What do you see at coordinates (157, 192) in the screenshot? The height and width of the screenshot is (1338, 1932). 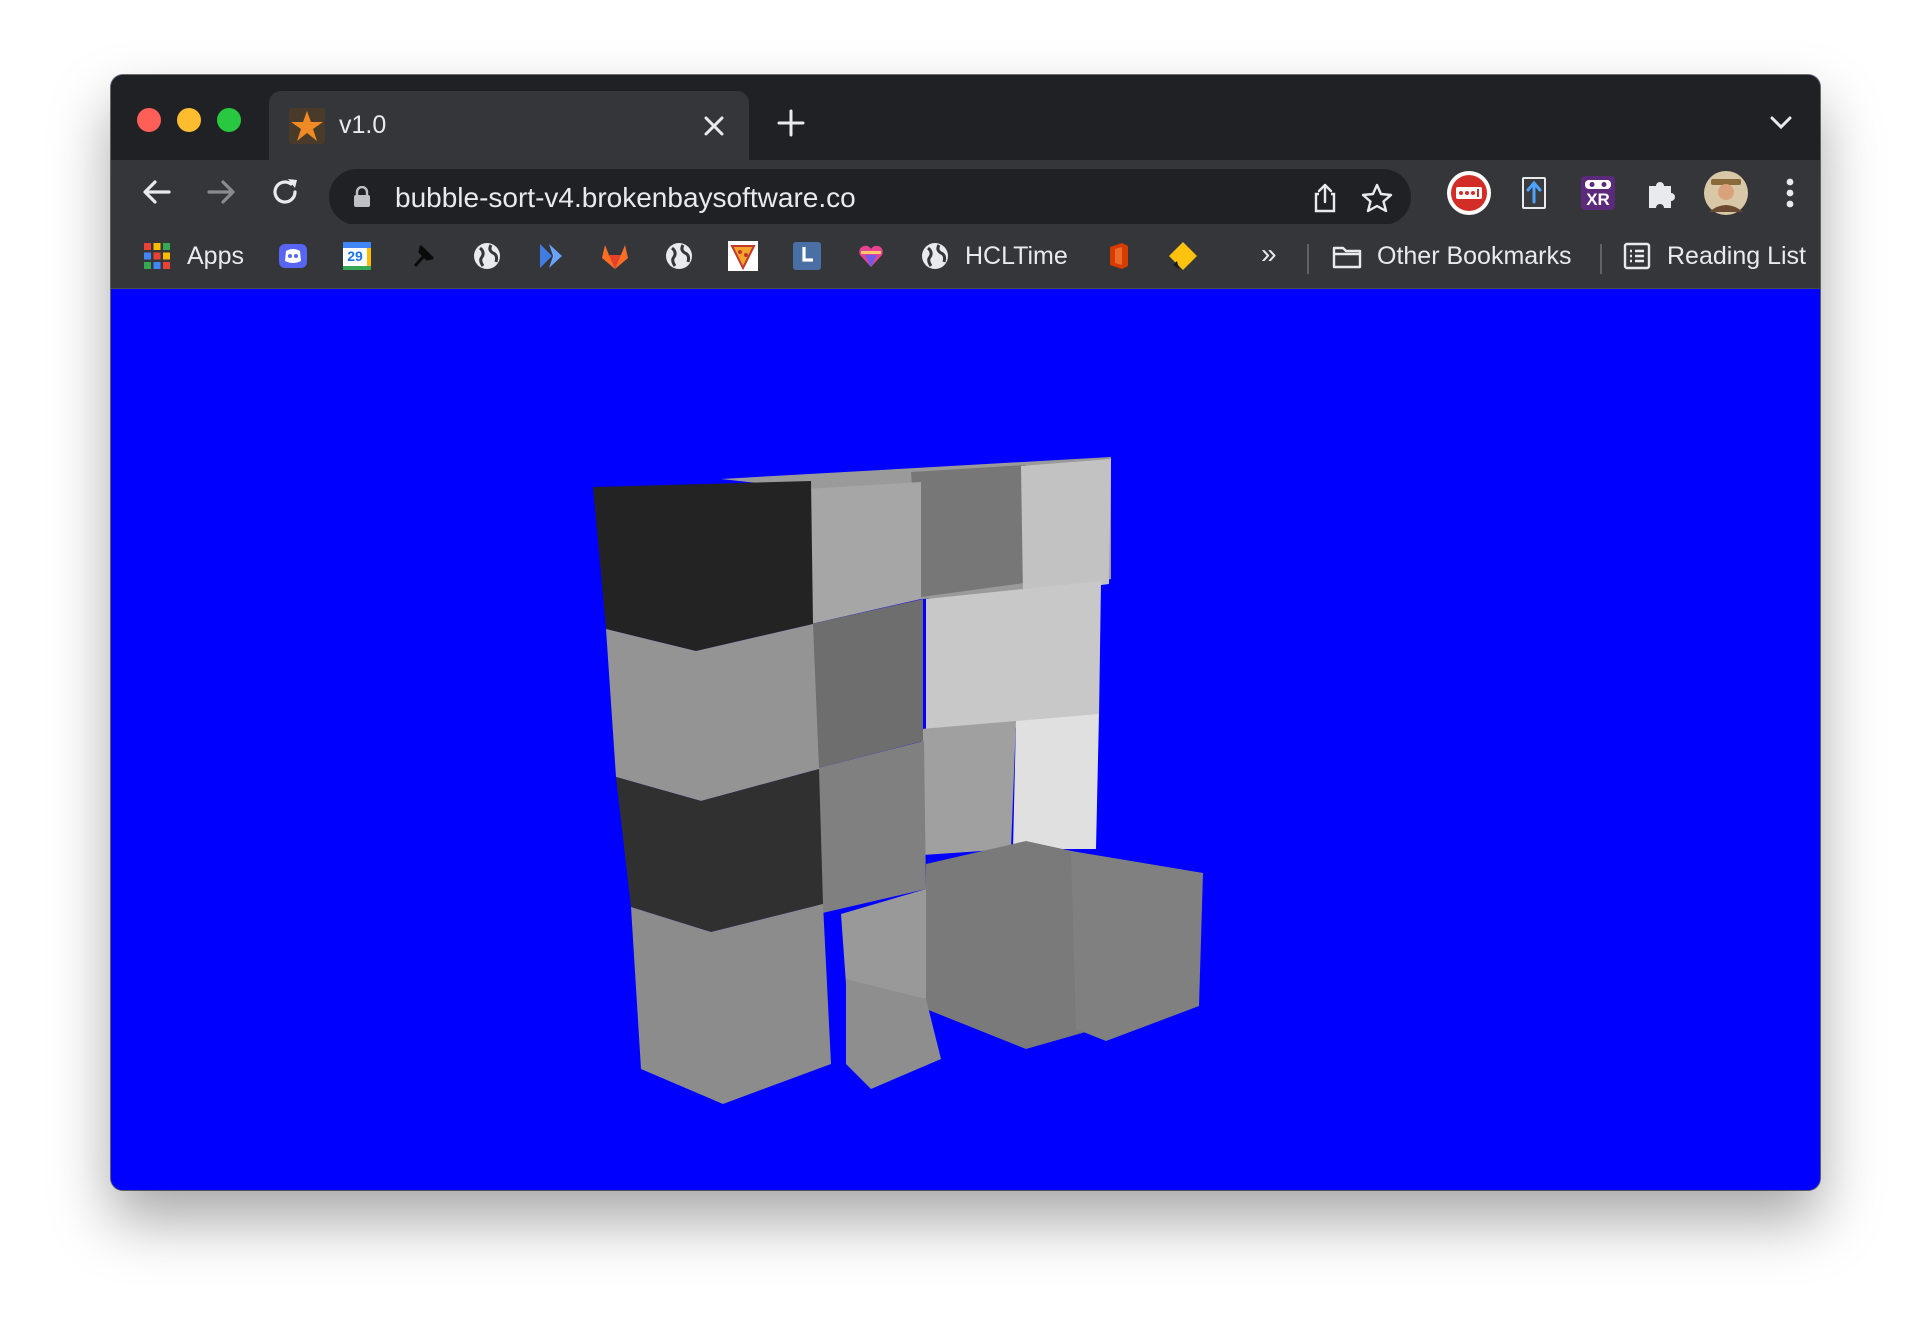 I see `back-arrow-icon` at bounding box center [157, 192].